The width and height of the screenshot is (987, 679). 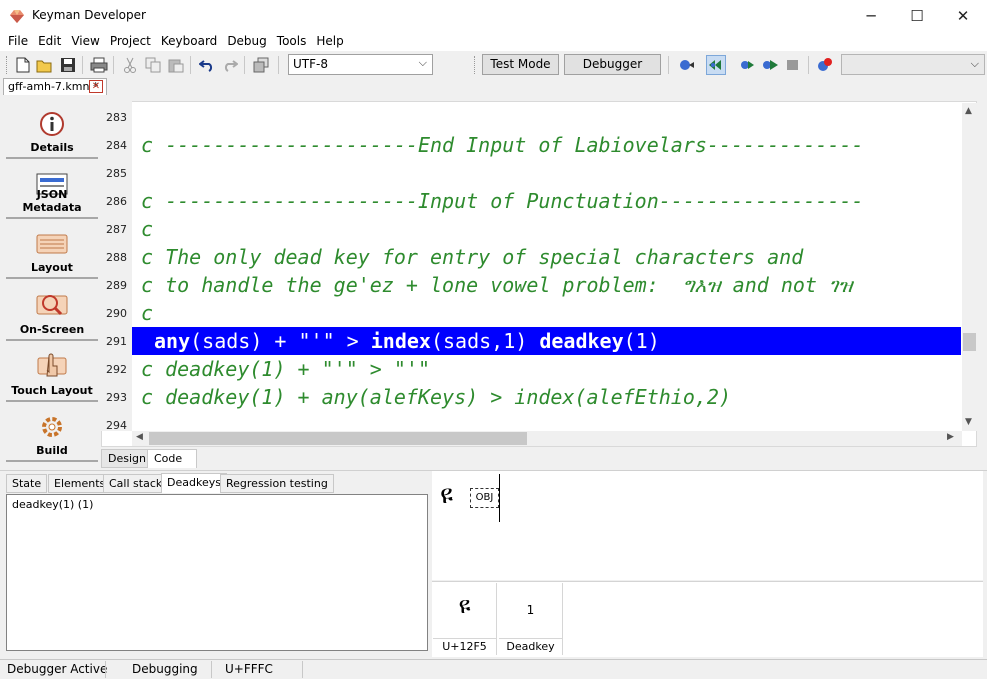 What do you see at coordinates (52, 390) in the screenshot?
I see `sidebar-item-label: Touch Layout` at bounding box center [52, 390].